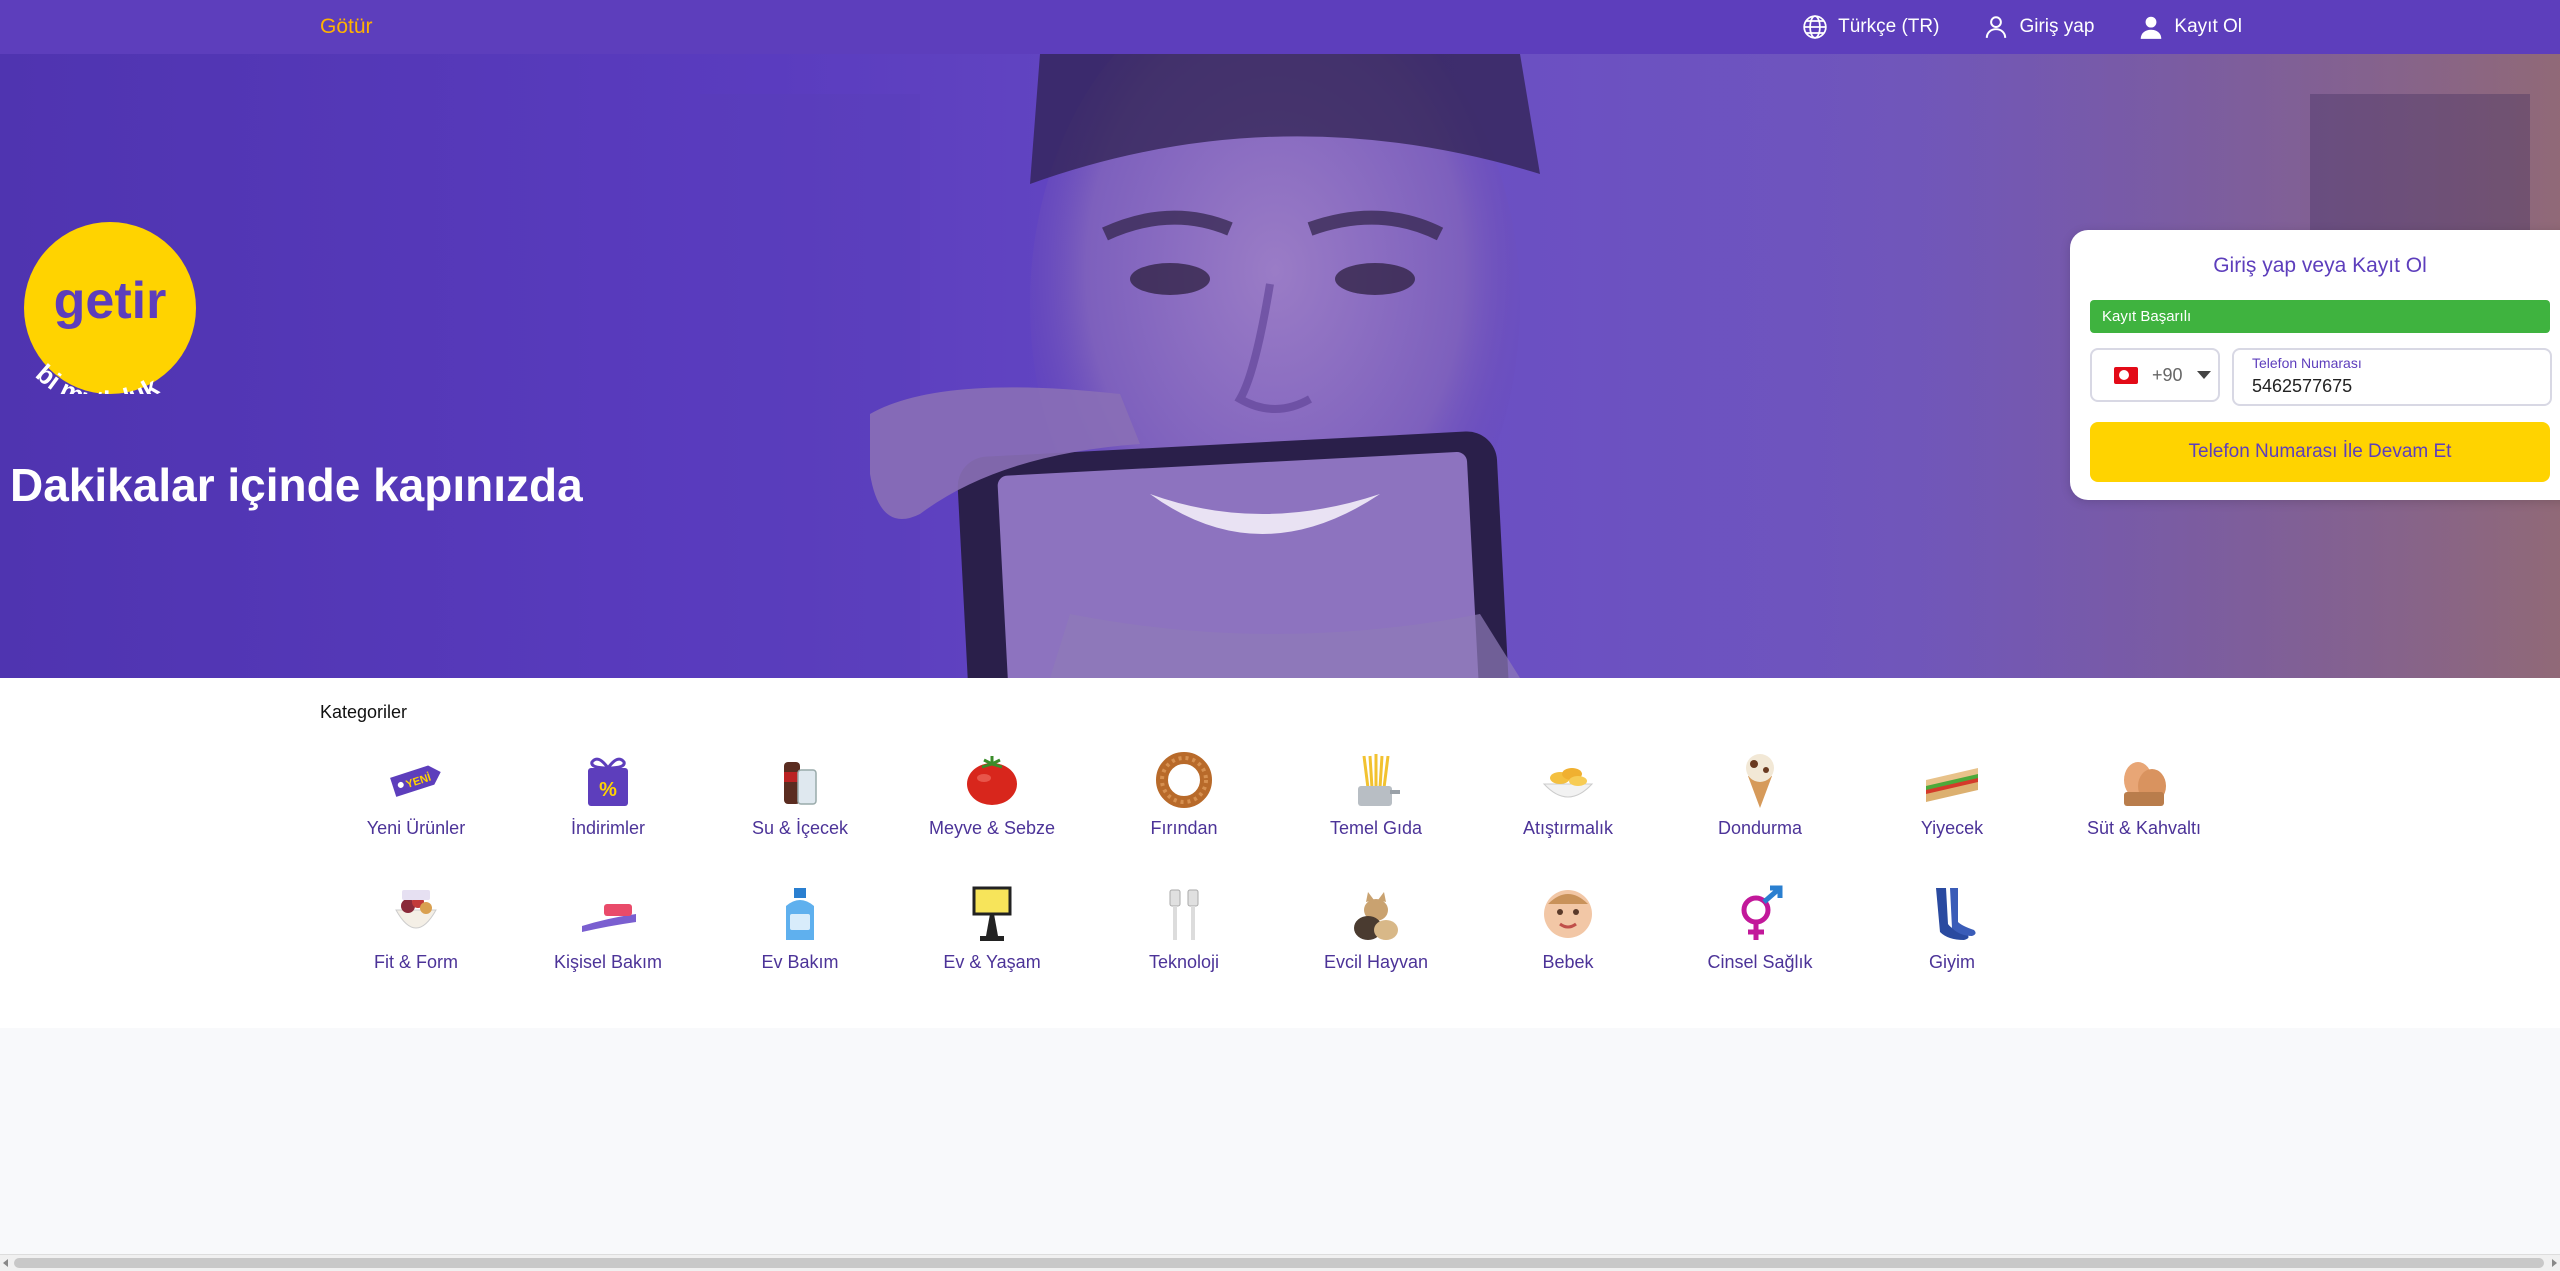  Describe the element at coordinates (607, 828) in the screenshot. I see `category-label: İndirimler` at that location.